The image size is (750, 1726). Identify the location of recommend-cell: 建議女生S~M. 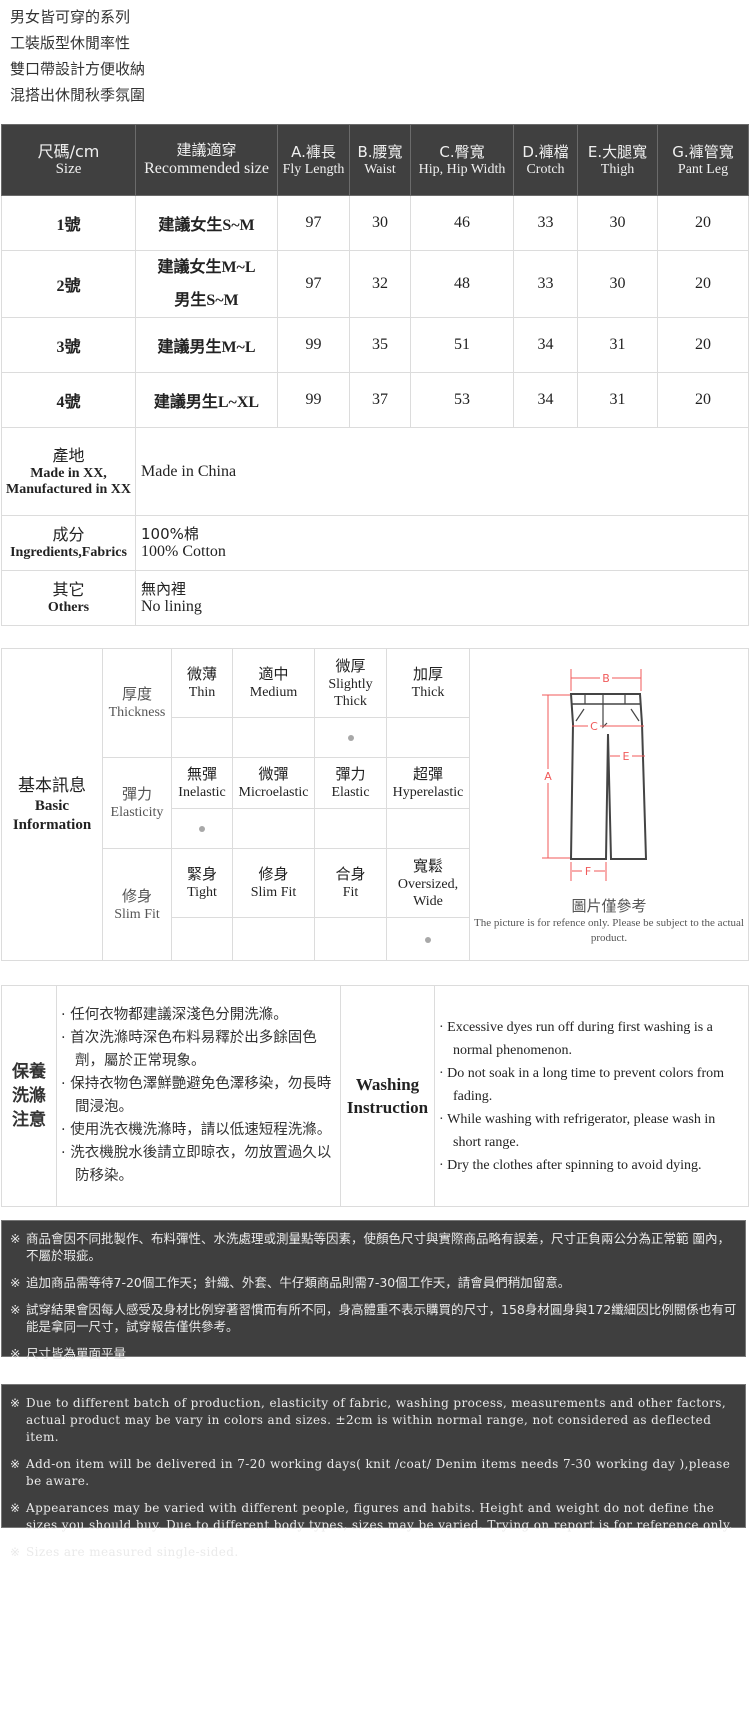
(206, 223).